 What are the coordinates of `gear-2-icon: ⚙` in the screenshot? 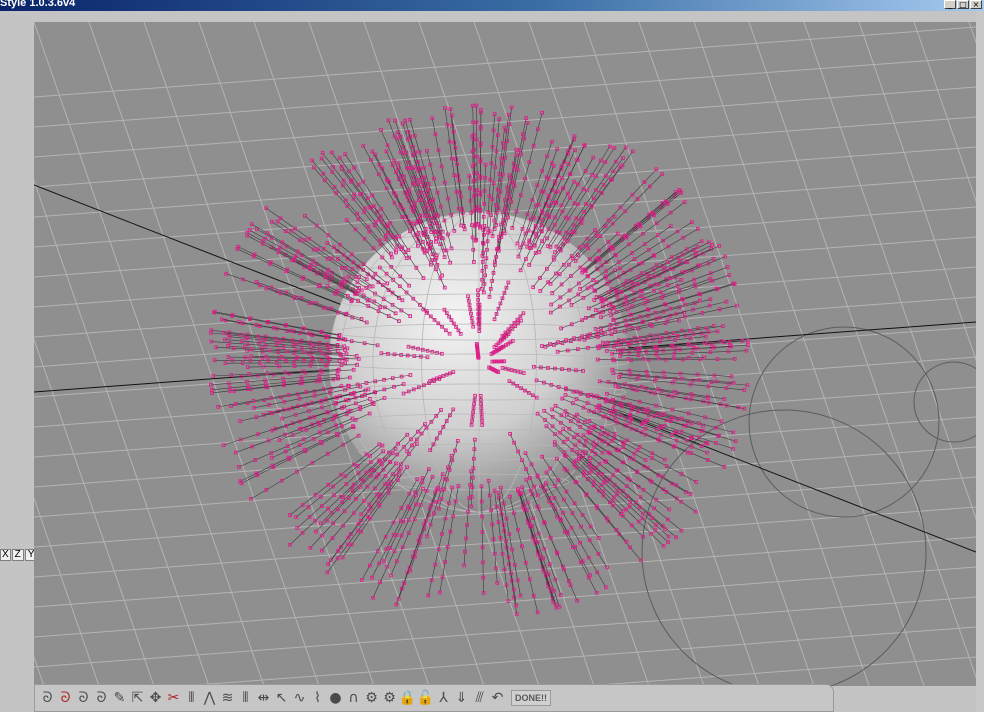 It's located at (389, 698).